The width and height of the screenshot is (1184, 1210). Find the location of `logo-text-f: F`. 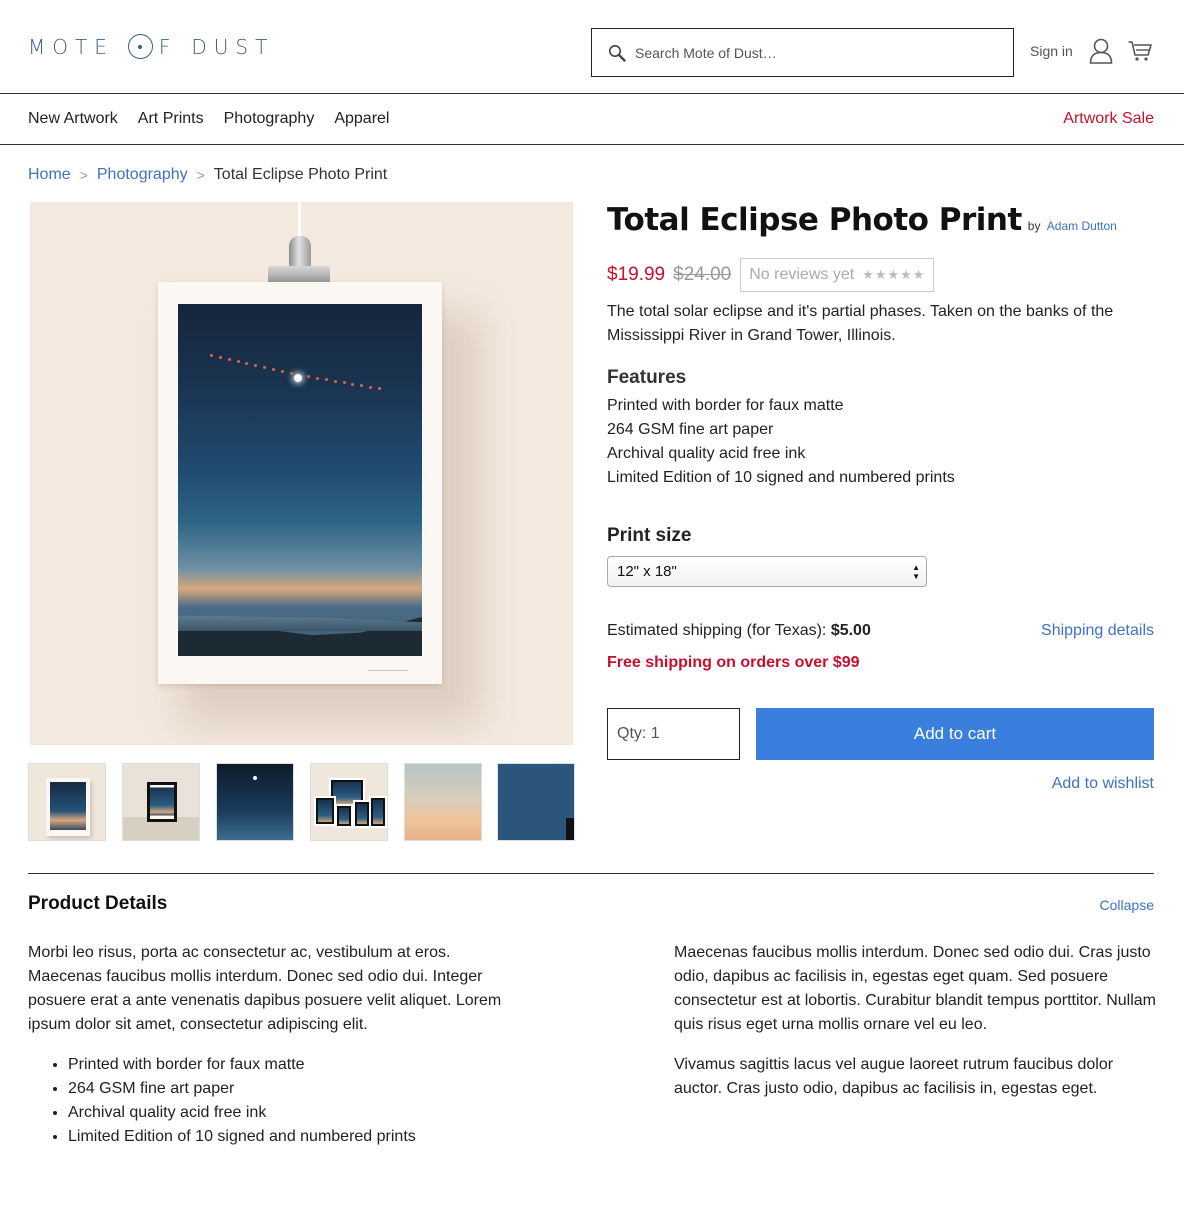

logo-text-f: F is located at coordinates (168, 46).